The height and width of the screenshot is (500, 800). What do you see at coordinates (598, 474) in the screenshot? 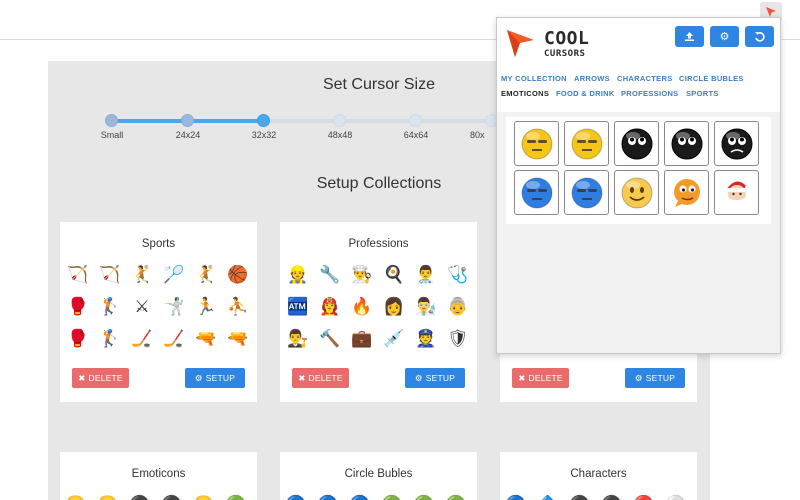
I see `card-title: Characters` at bounding box center [598, 474].